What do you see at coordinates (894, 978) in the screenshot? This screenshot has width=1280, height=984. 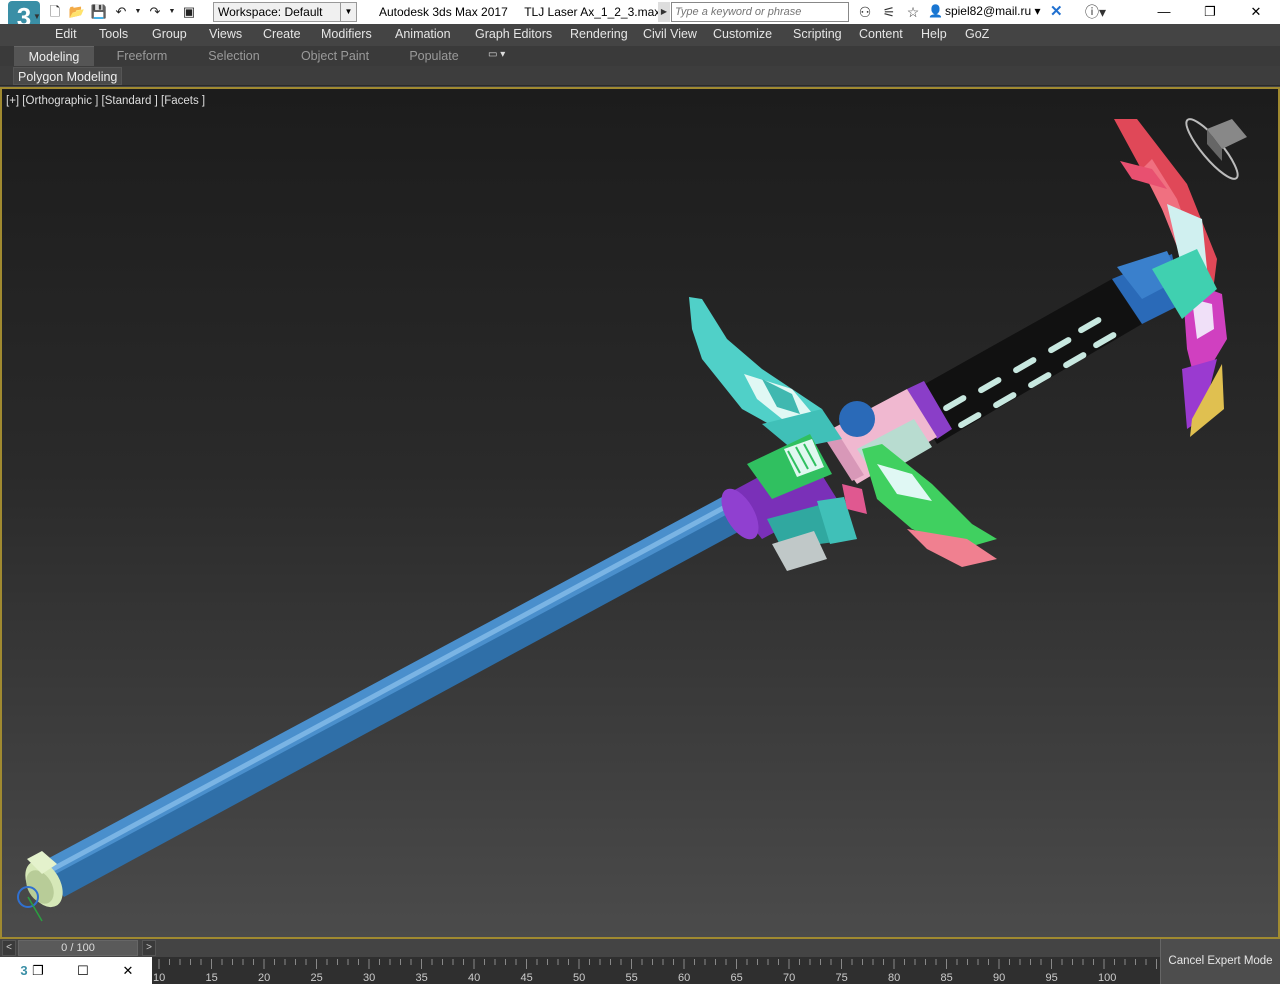 I see `ruler-tick-label: 80` at bounding box center [894, 978].